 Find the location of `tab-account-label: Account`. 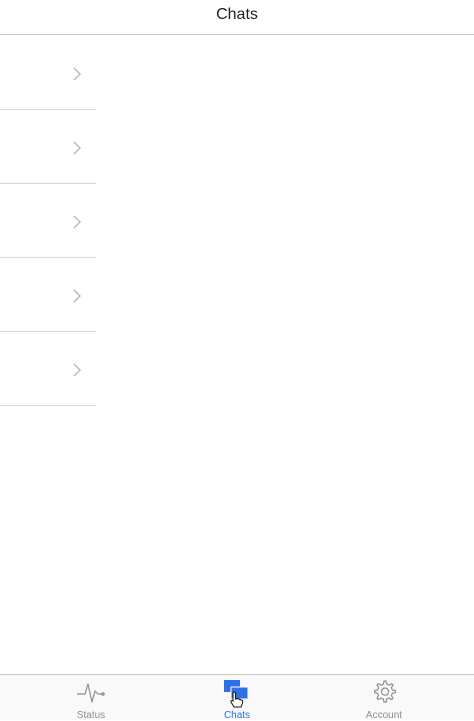

tab-account-label: Account is located at coordinates (384, 715).